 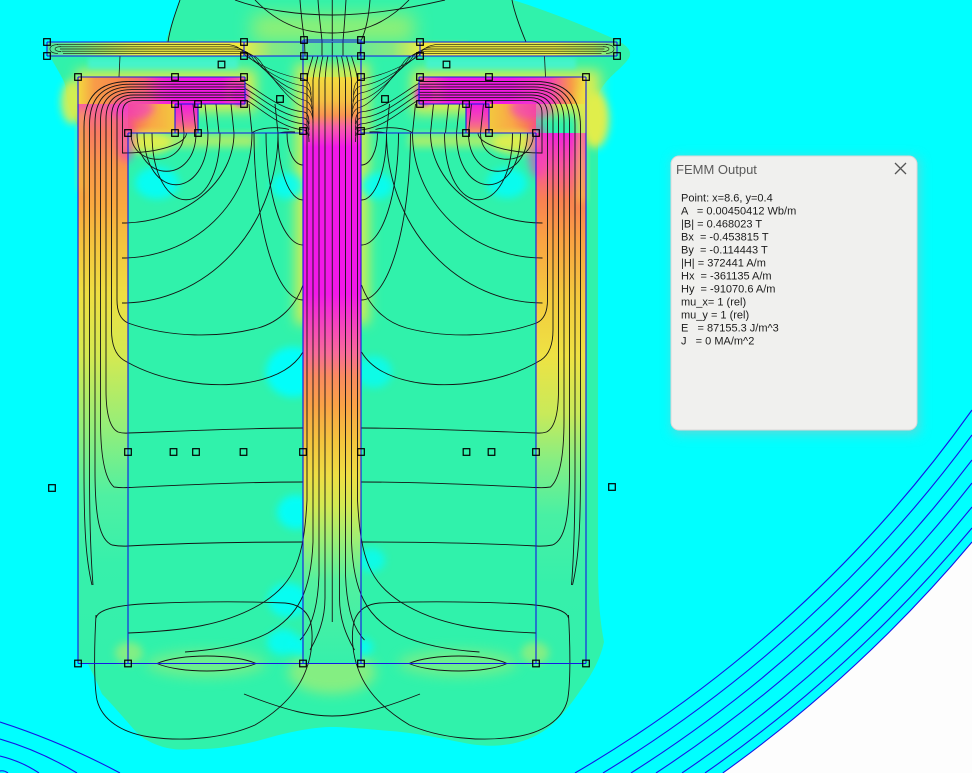 I want to click on svg-text: |H| = 372441 A/m, so click(x=723, y=264).